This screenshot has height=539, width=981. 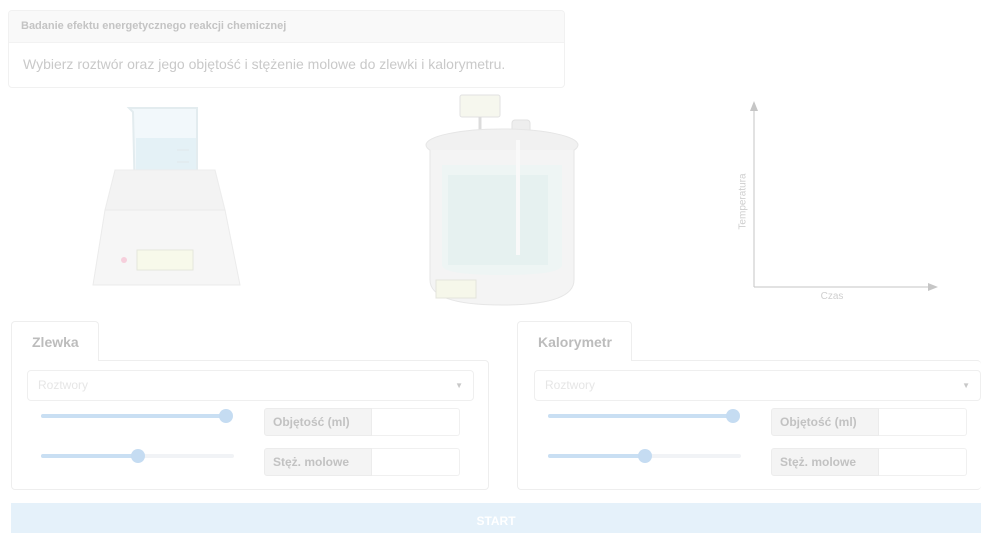 What do you see at coordinates (496, 518) in the screenshot?
I see `start-button: START` at bounding box center [496, 518].